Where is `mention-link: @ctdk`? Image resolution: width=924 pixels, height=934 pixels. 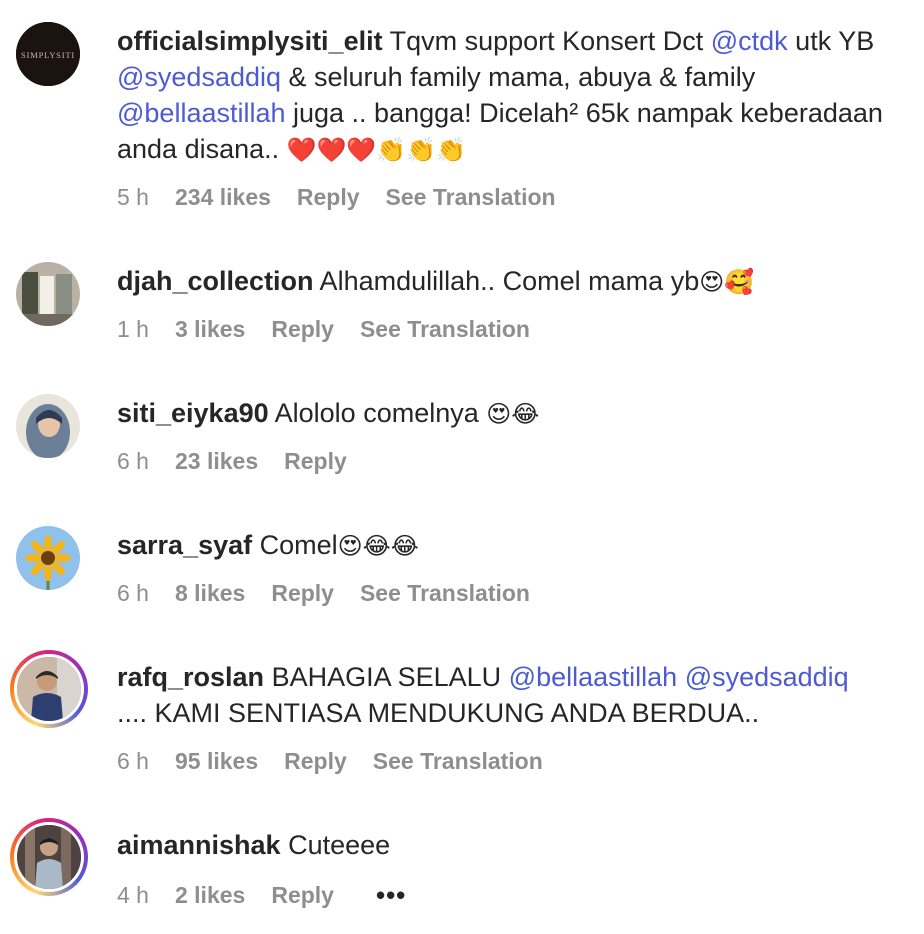
mention-link: @ctdk is located at coordinates (749, 41).